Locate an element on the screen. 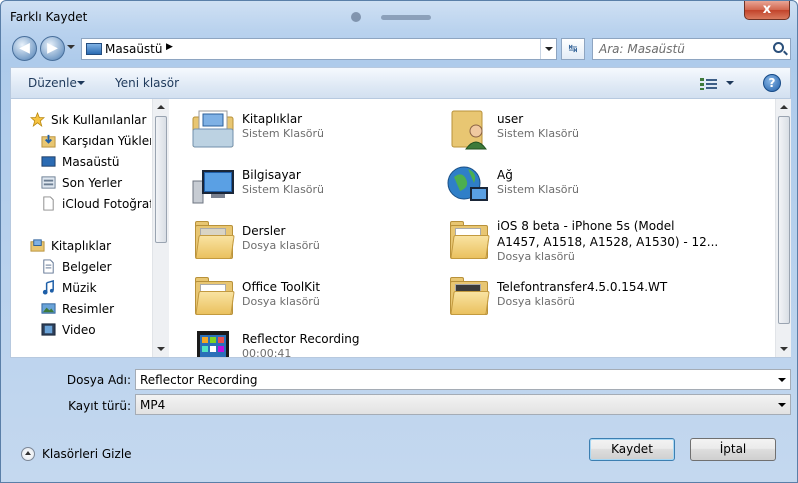 The image size is (798, 483). change-view-icon is located at coordinates (708, 84).